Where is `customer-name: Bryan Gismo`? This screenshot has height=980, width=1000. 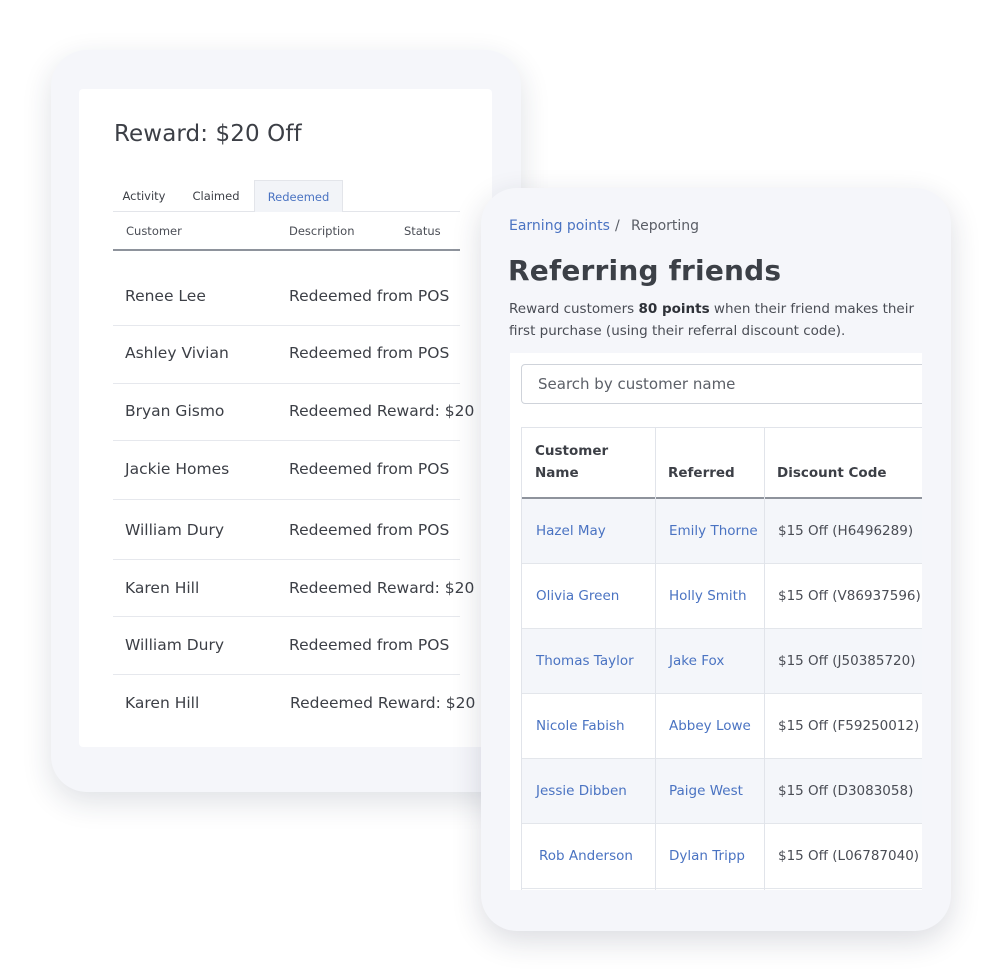 customer-name: Bryan Gismo is located at coordinates (175, 411).